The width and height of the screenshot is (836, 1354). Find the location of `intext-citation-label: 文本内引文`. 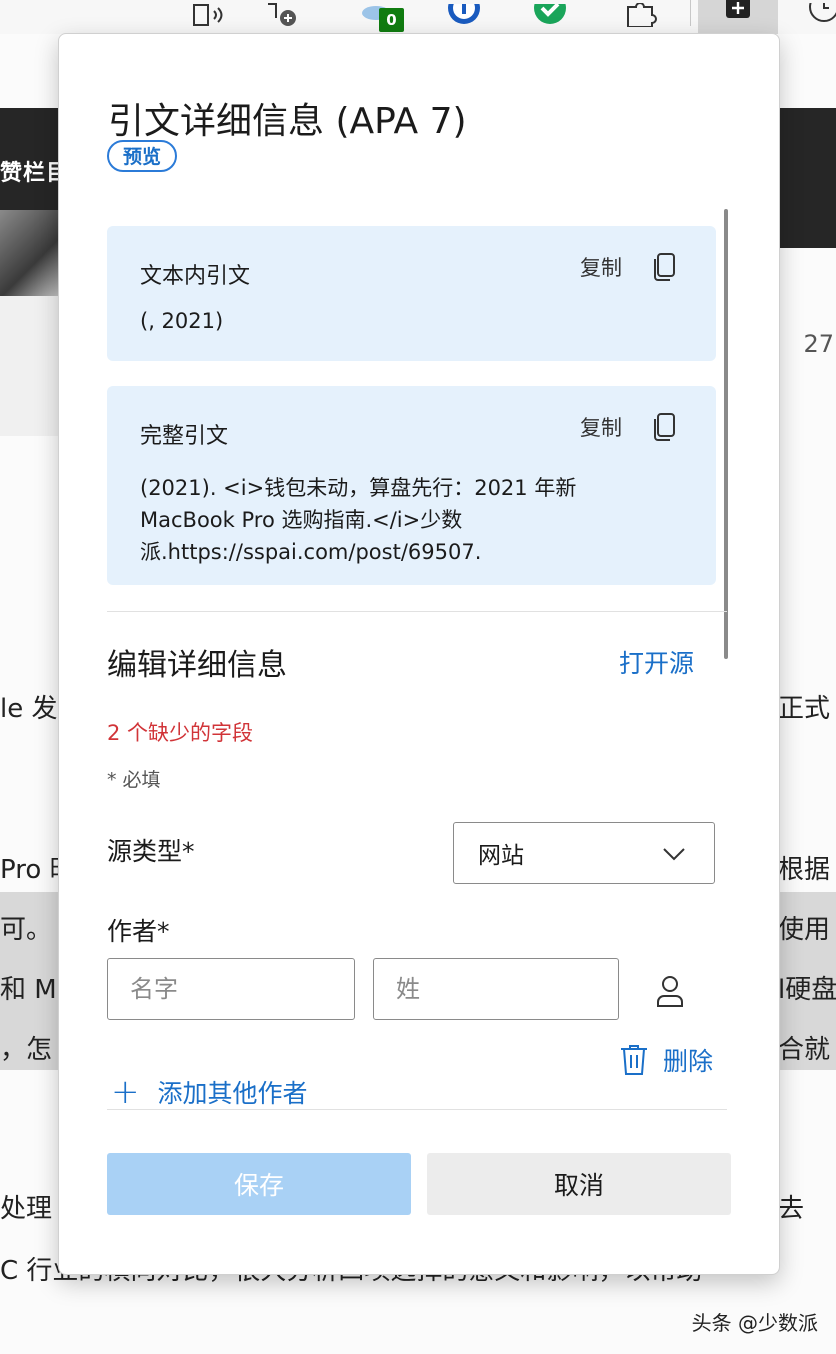

intext-citation-label: 文本内引文 is located at coordinates (195, 276).